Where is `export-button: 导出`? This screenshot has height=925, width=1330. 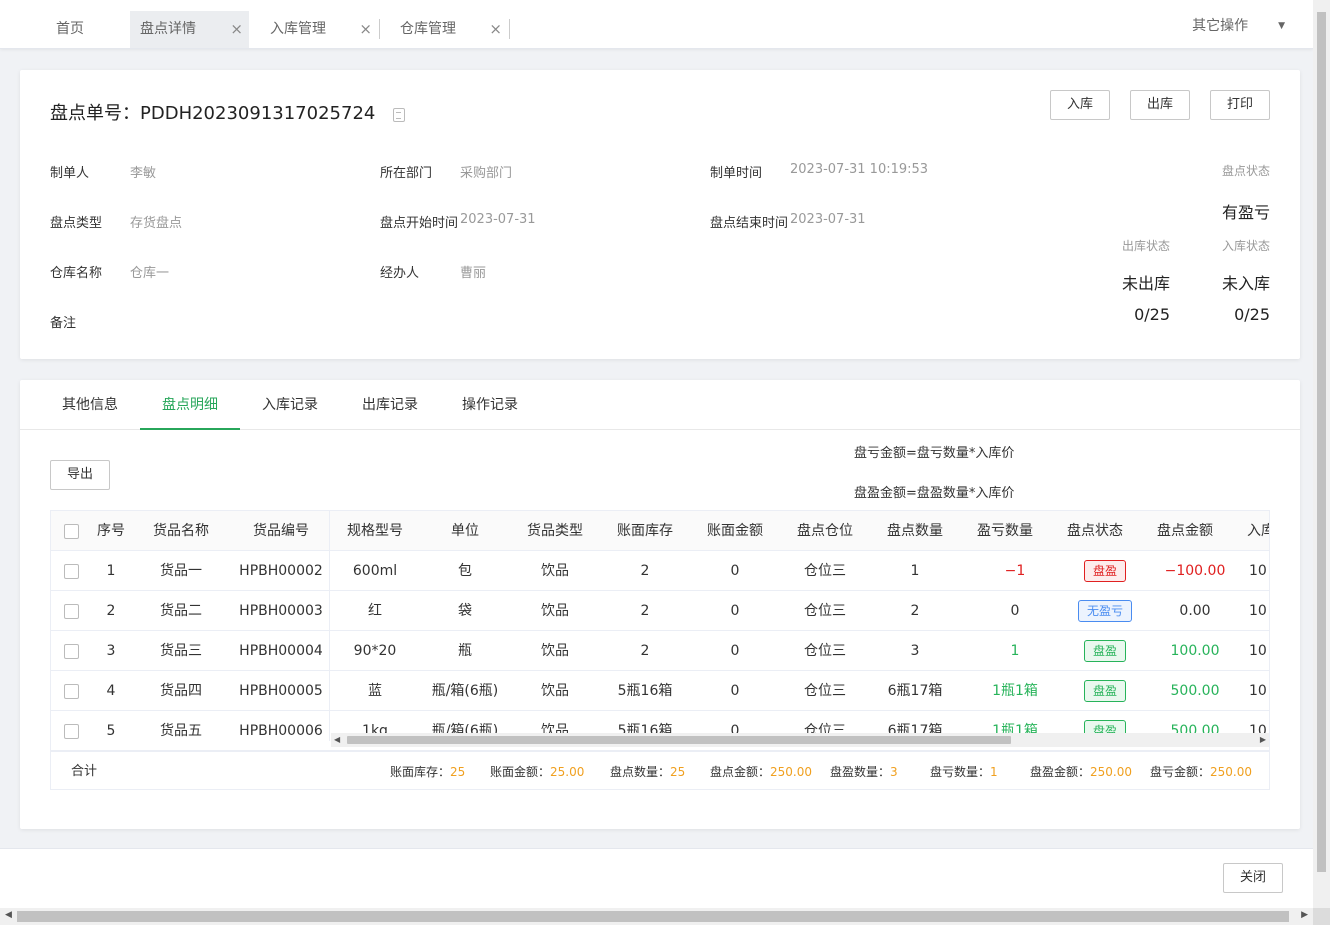
export-button: 导出 is located at coordinates (80, 475).